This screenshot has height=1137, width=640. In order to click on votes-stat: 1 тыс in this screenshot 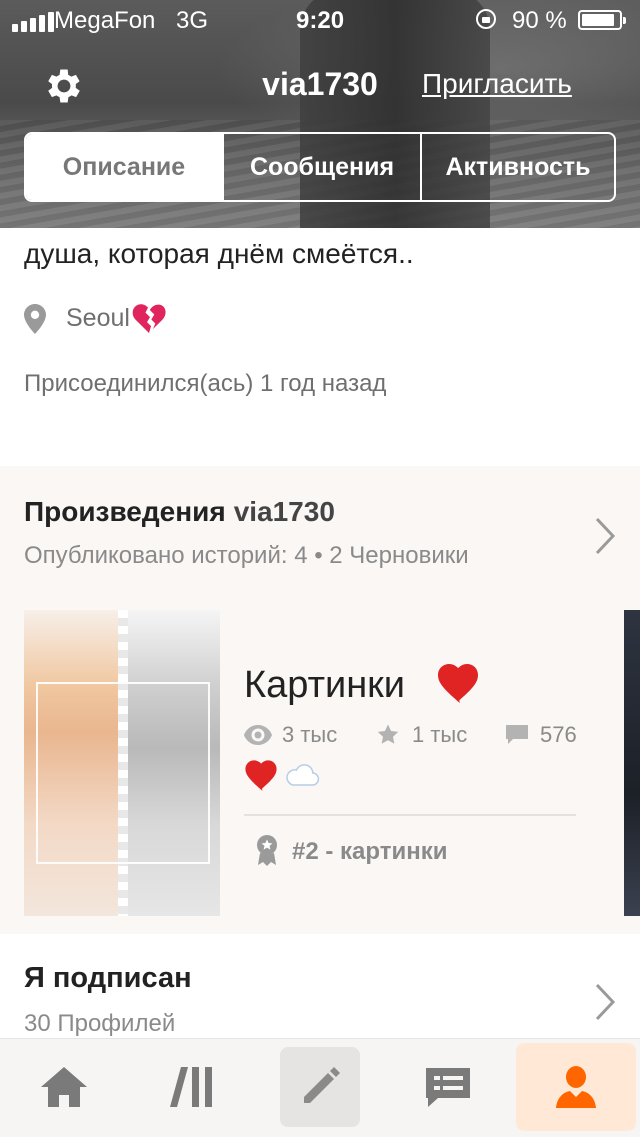, I will do `click(421, 735)`.